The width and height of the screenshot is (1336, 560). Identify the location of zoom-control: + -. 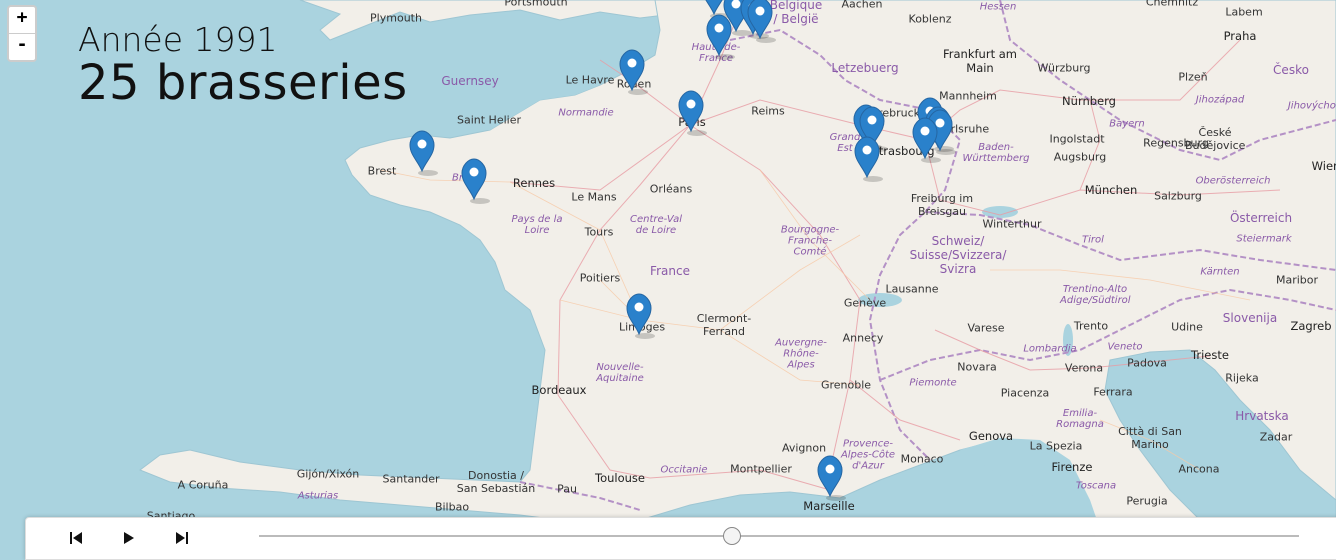
(22, 33).